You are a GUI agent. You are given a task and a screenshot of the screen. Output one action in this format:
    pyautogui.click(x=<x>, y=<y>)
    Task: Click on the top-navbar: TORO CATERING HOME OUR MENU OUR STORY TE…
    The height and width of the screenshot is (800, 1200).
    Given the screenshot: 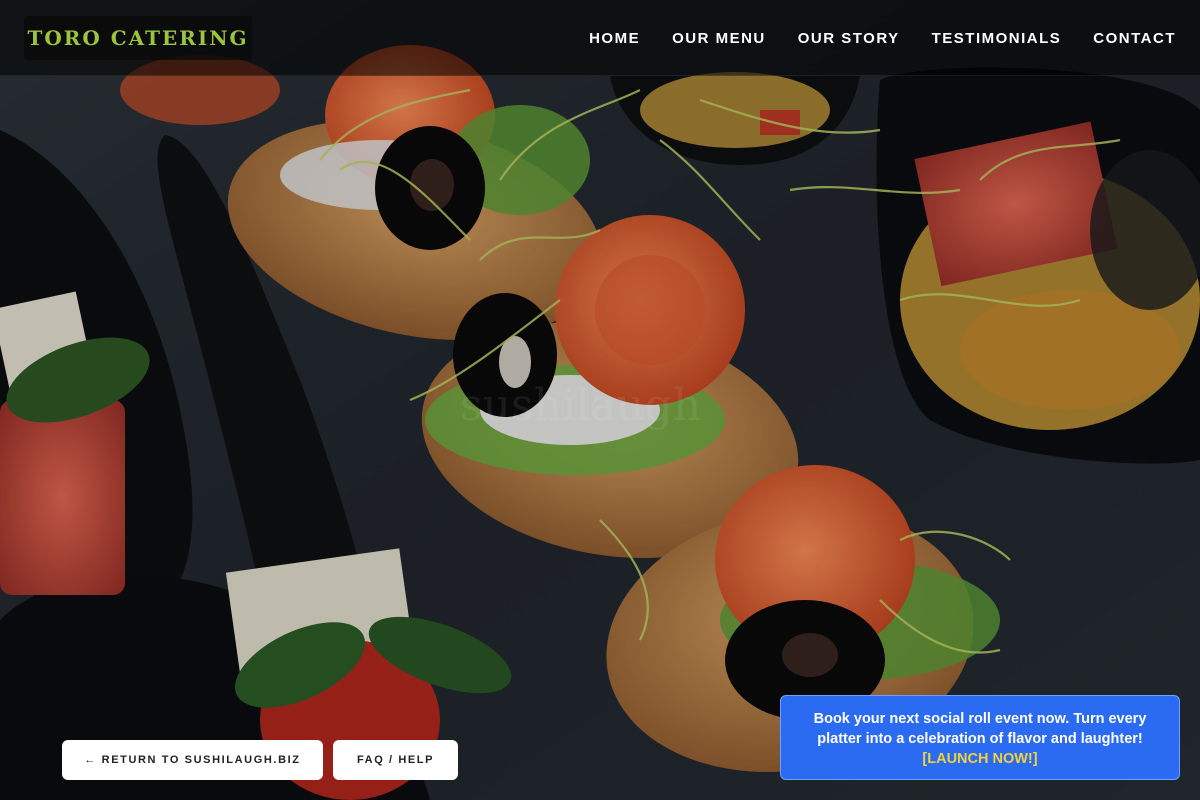 What is the action you would take?
    pyautogui.click(x=600, y=38)
    